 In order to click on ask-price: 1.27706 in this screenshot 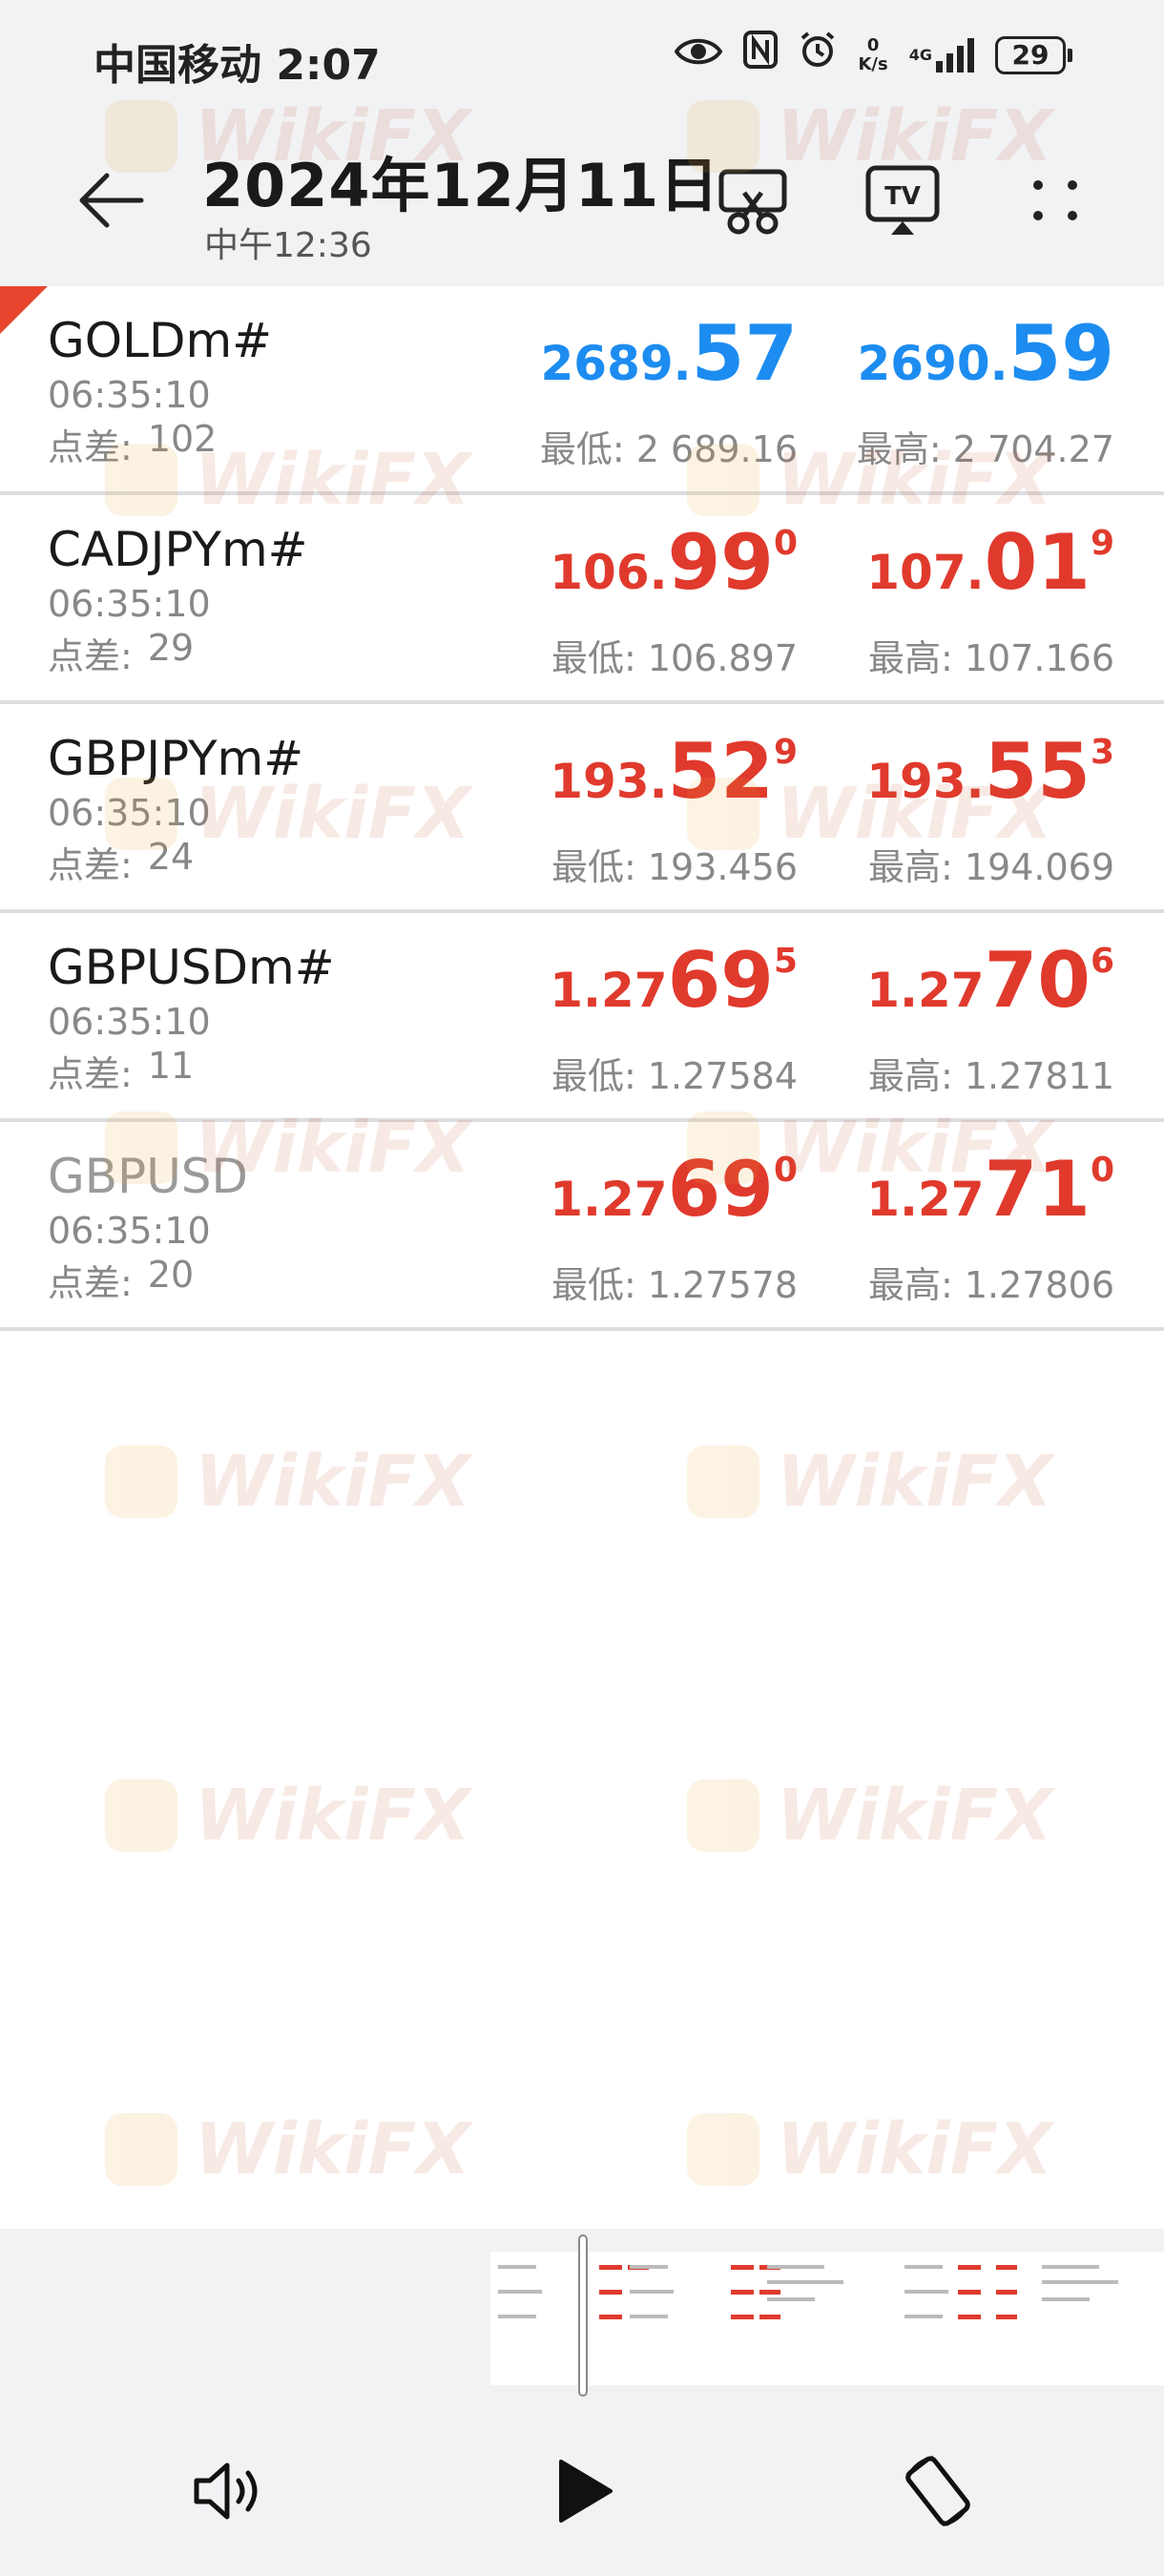, I will do `click(990, 980)`.